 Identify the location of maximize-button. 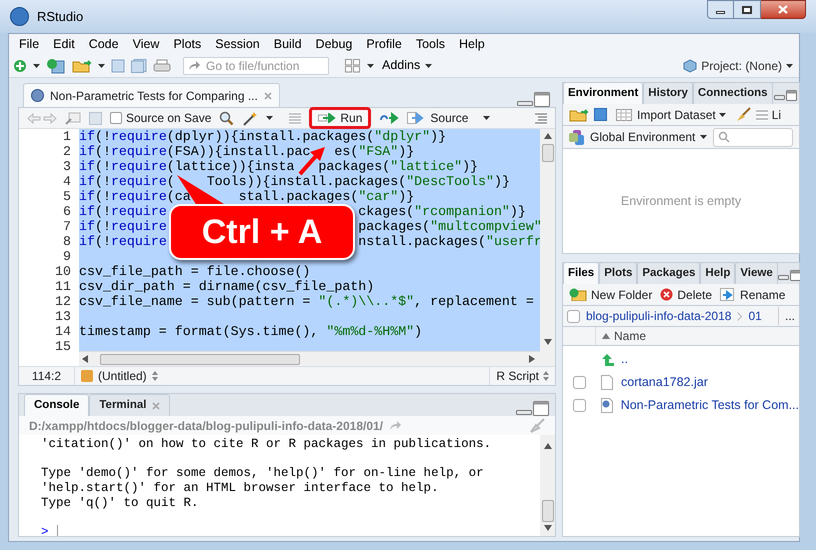
(747, 9).